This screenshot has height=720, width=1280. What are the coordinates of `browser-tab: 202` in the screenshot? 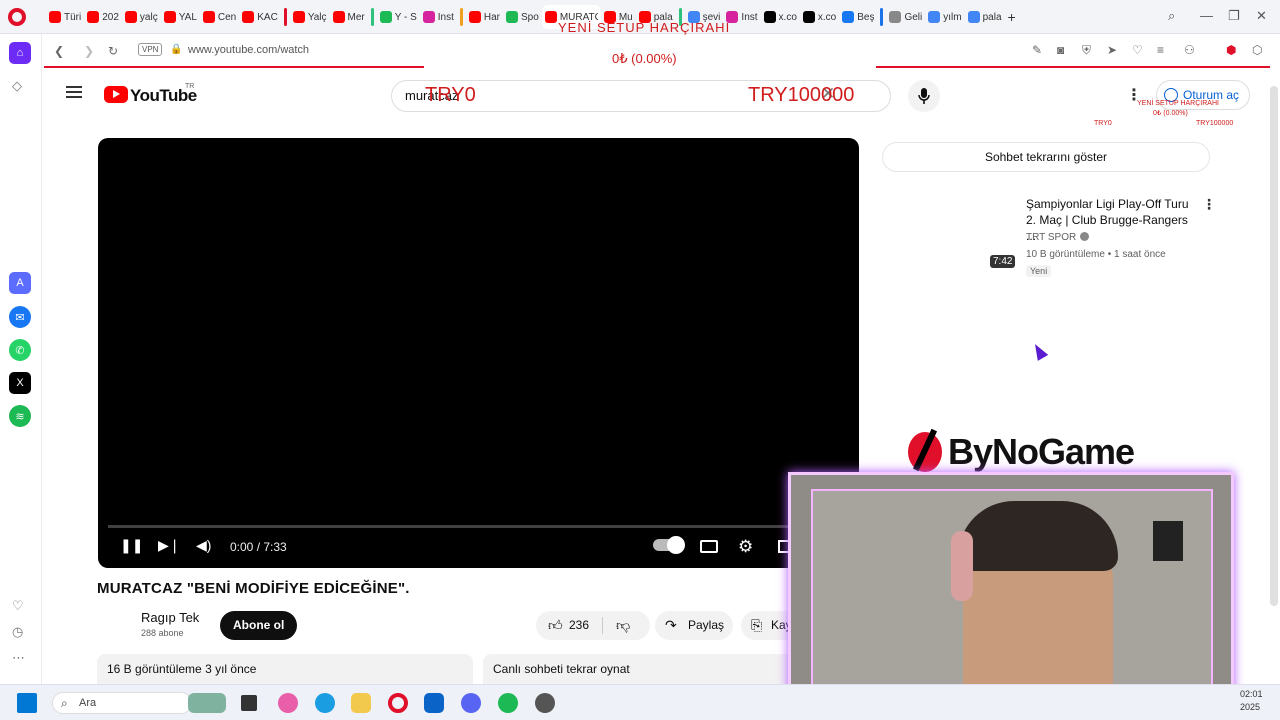 It's located at (103, 17).